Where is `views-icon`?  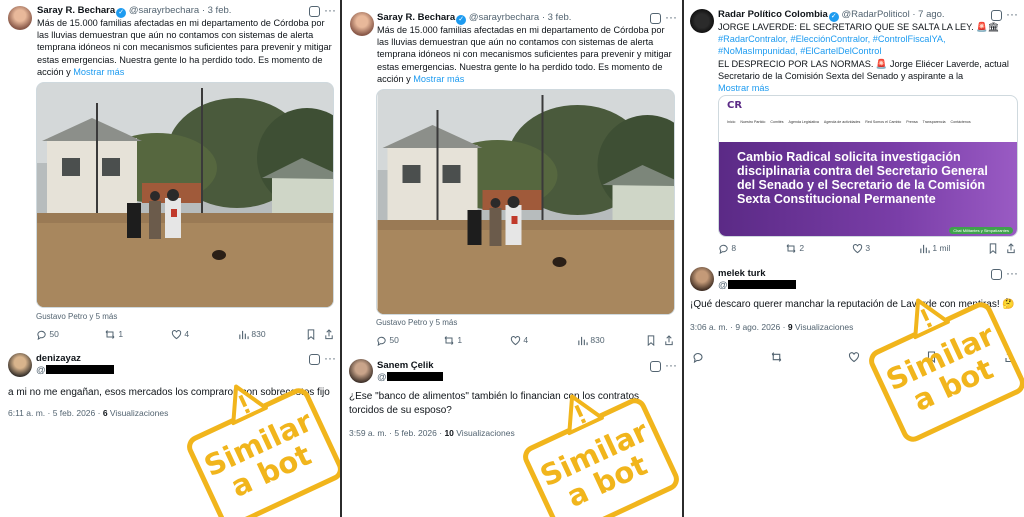 views-icon is located at coordinates (583, 341).